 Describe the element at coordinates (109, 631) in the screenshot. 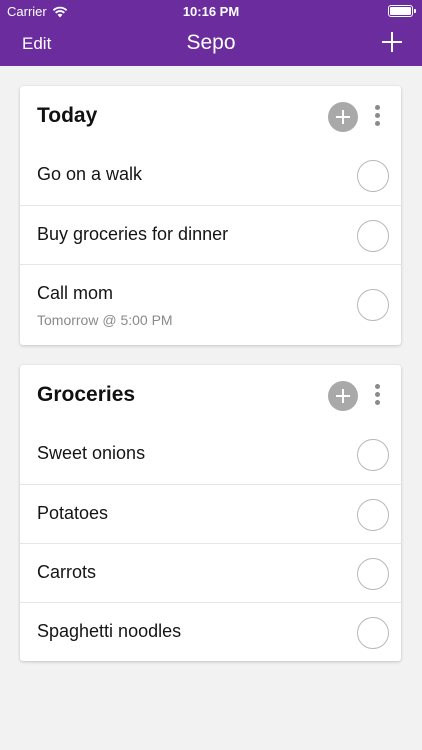

I see `item-label: Spaghetti noodles` at that location.